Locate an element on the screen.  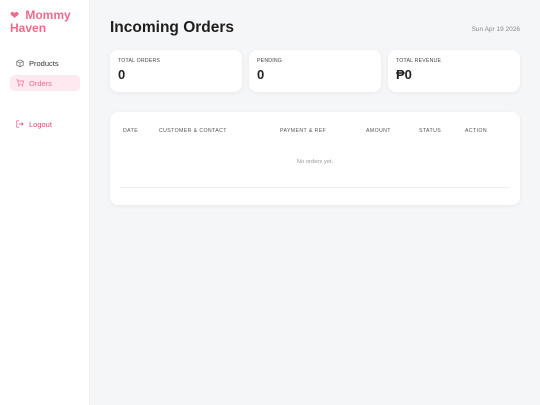
cart-icon is located at coordinates (20, 83).